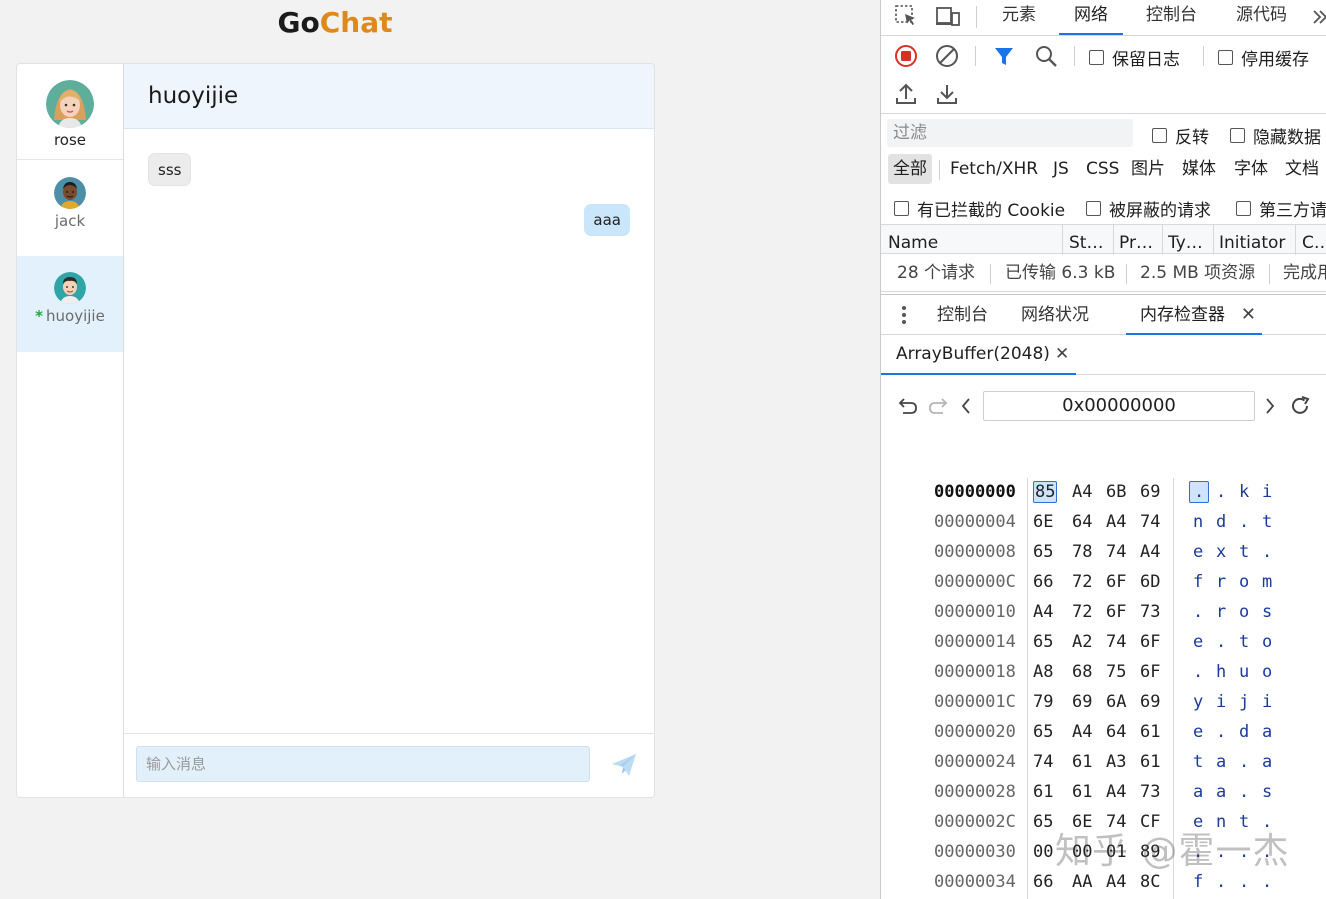 This screenshot has height=899, width=1326. Describe the element at coordinates (1263, 57) in the screenshot. I see `disable-cache-checkbox: 停用缓存` at that location.